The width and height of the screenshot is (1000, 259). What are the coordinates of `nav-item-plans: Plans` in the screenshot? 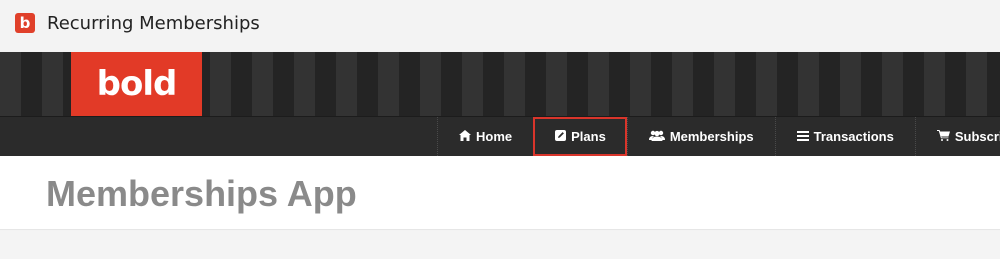 It's located at (580, 136).